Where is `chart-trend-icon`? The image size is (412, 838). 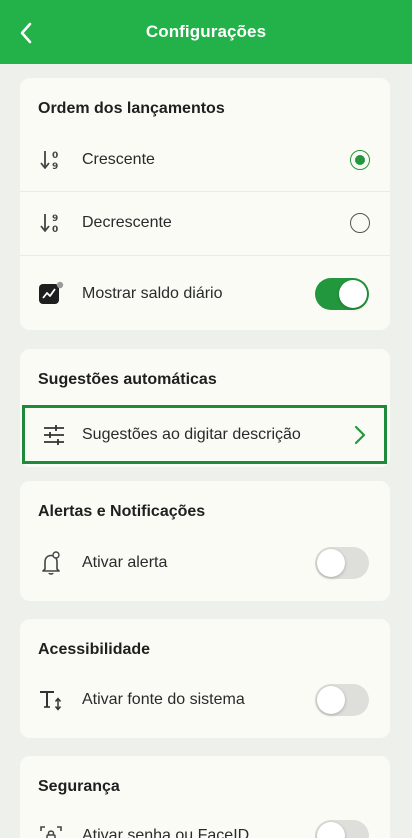 chart-trend-icon is located at coordinates (51, 294).